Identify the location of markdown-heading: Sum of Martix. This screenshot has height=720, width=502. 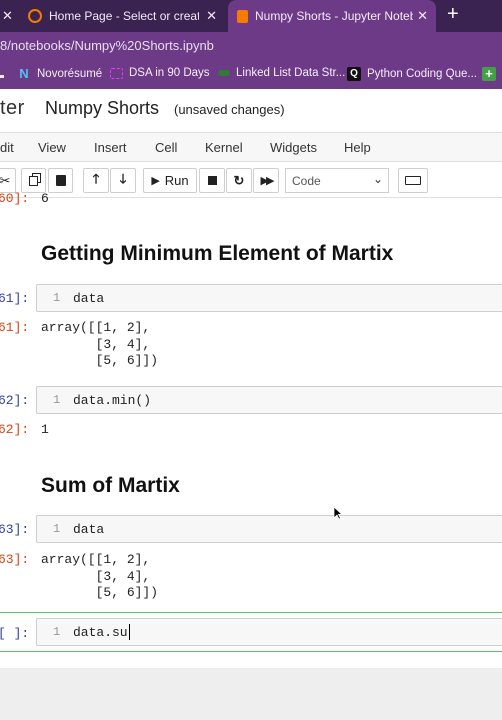
(110, 486).